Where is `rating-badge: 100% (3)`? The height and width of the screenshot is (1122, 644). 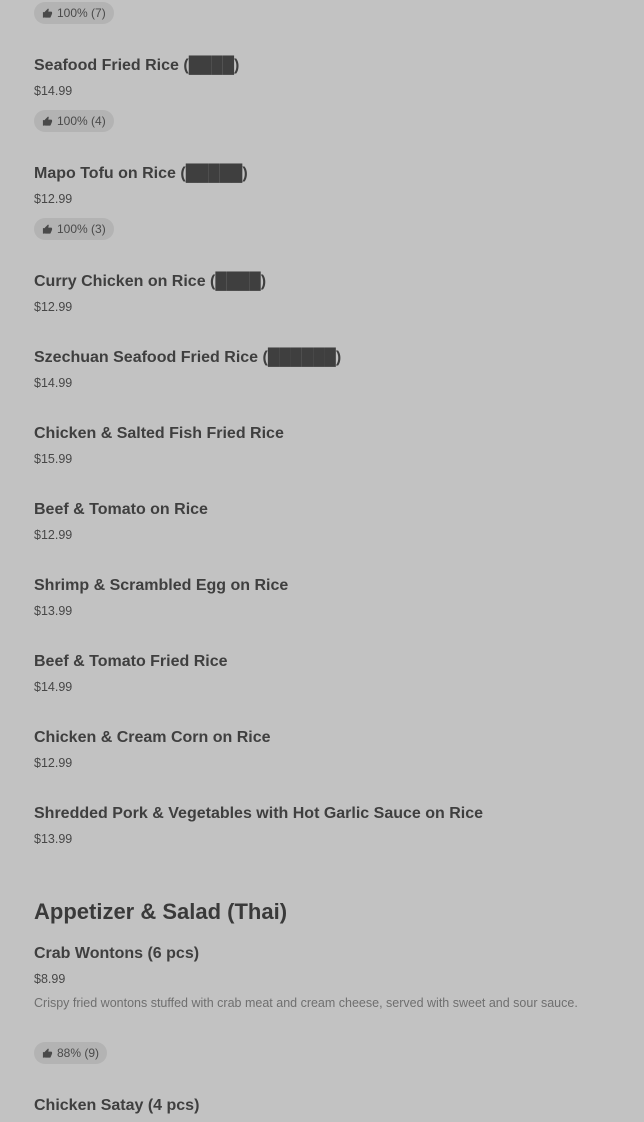
rating-badge: 100% (3) is located at coordinates (74, 229).